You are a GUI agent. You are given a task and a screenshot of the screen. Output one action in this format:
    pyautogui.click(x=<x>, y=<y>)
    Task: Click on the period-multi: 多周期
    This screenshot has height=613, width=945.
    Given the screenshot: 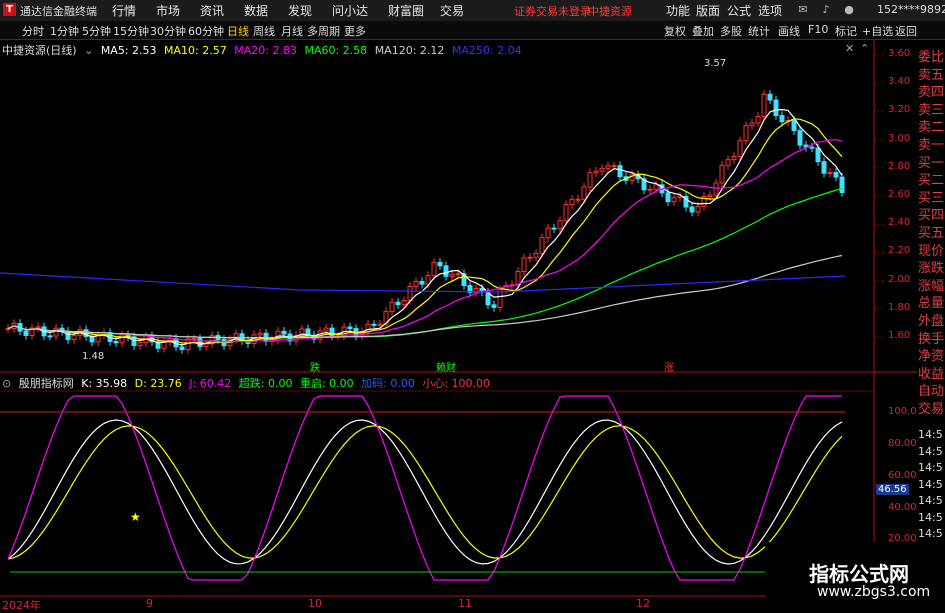 What is the action you would take?
    pyautogui.click(x=323, y=31)
    